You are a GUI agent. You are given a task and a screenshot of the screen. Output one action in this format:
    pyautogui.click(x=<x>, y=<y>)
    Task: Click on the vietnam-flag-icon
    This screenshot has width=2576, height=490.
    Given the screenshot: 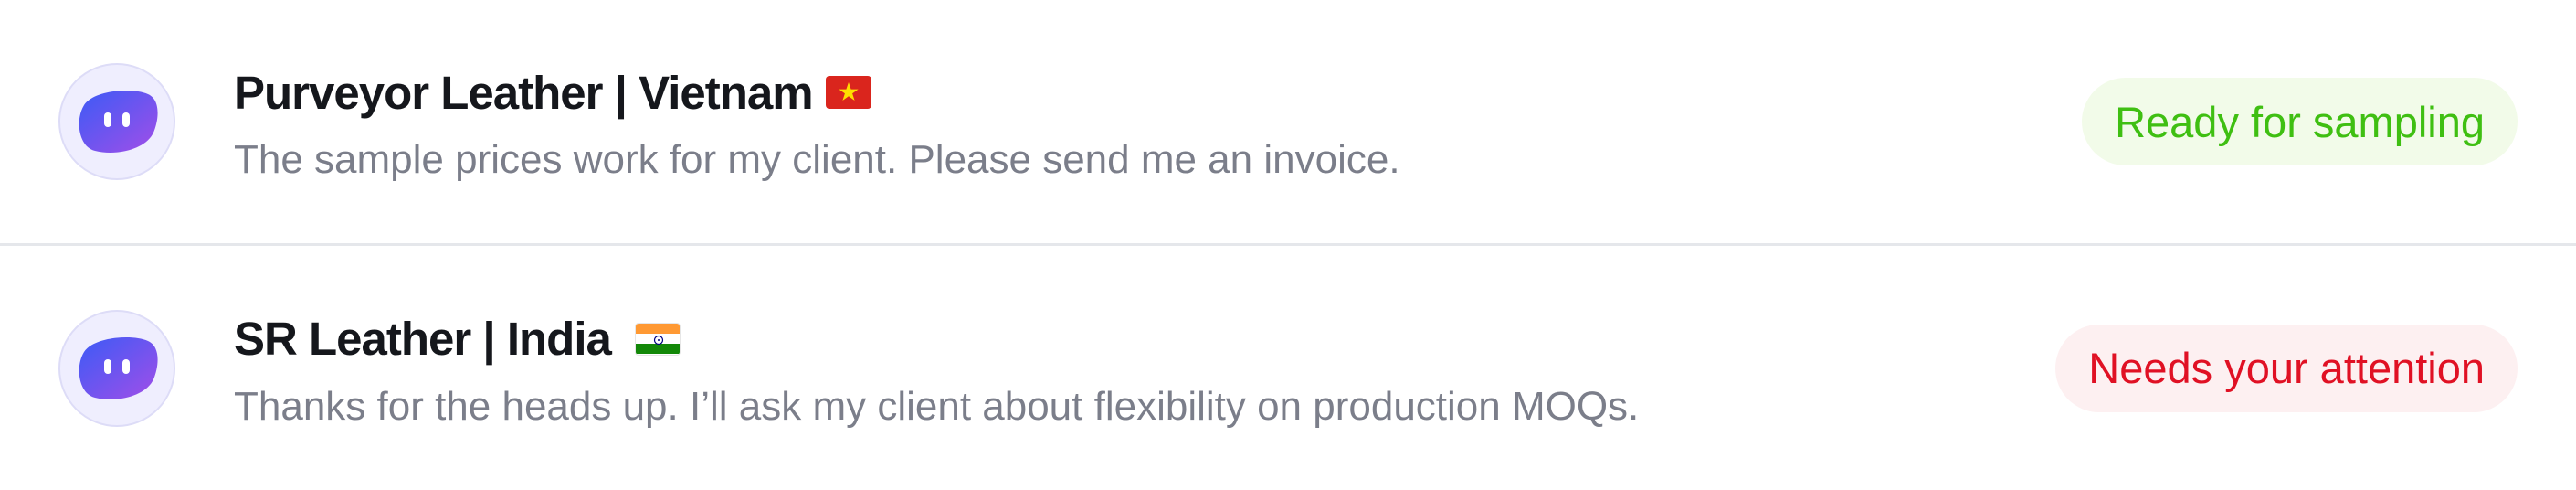 What is the action you would take?
    pyautogui.click(x=848, y=92)
    